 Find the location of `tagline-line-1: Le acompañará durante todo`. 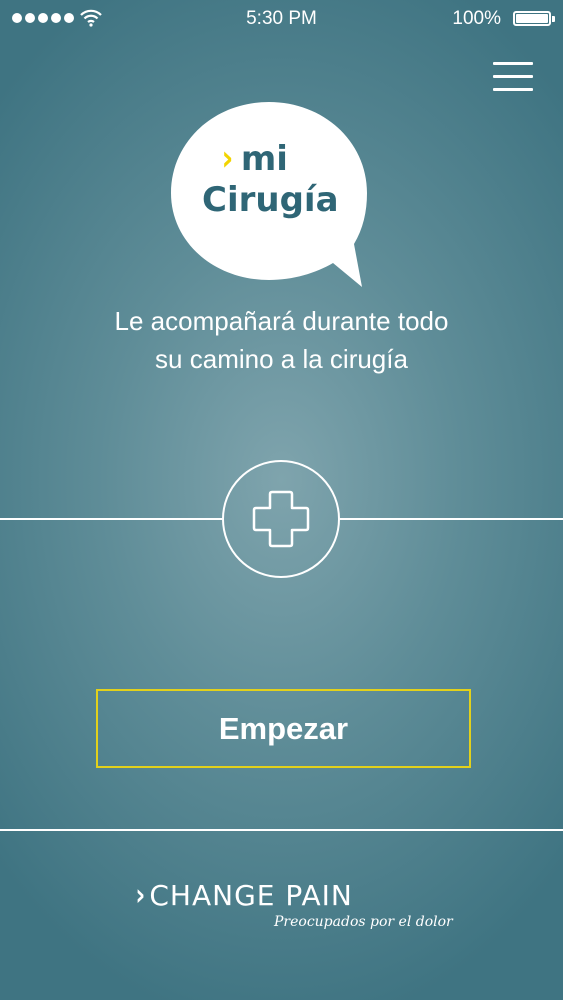

tagline-line-1: Le acompañará durante todo is located at coordinates (281, 321).